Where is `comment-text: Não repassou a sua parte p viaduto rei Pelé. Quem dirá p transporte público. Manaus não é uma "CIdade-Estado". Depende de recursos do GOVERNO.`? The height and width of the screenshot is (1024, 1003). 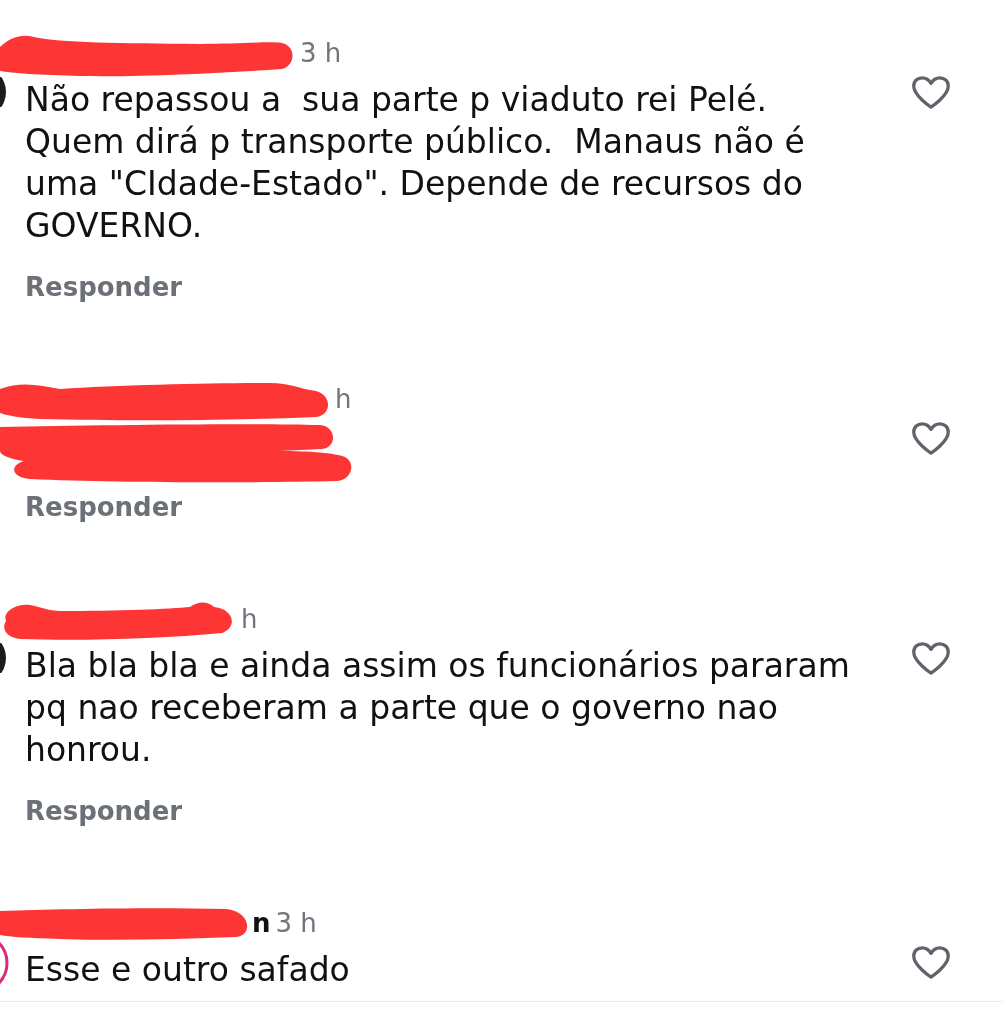
comment-text: Não repassou a sua parte p viaduto rei Pelé. Quem dirá p transporte público. Manaus não é uma "CIdade-Estado". Depende de recursos do GOVERNO. is located at coordinates (415, 163).